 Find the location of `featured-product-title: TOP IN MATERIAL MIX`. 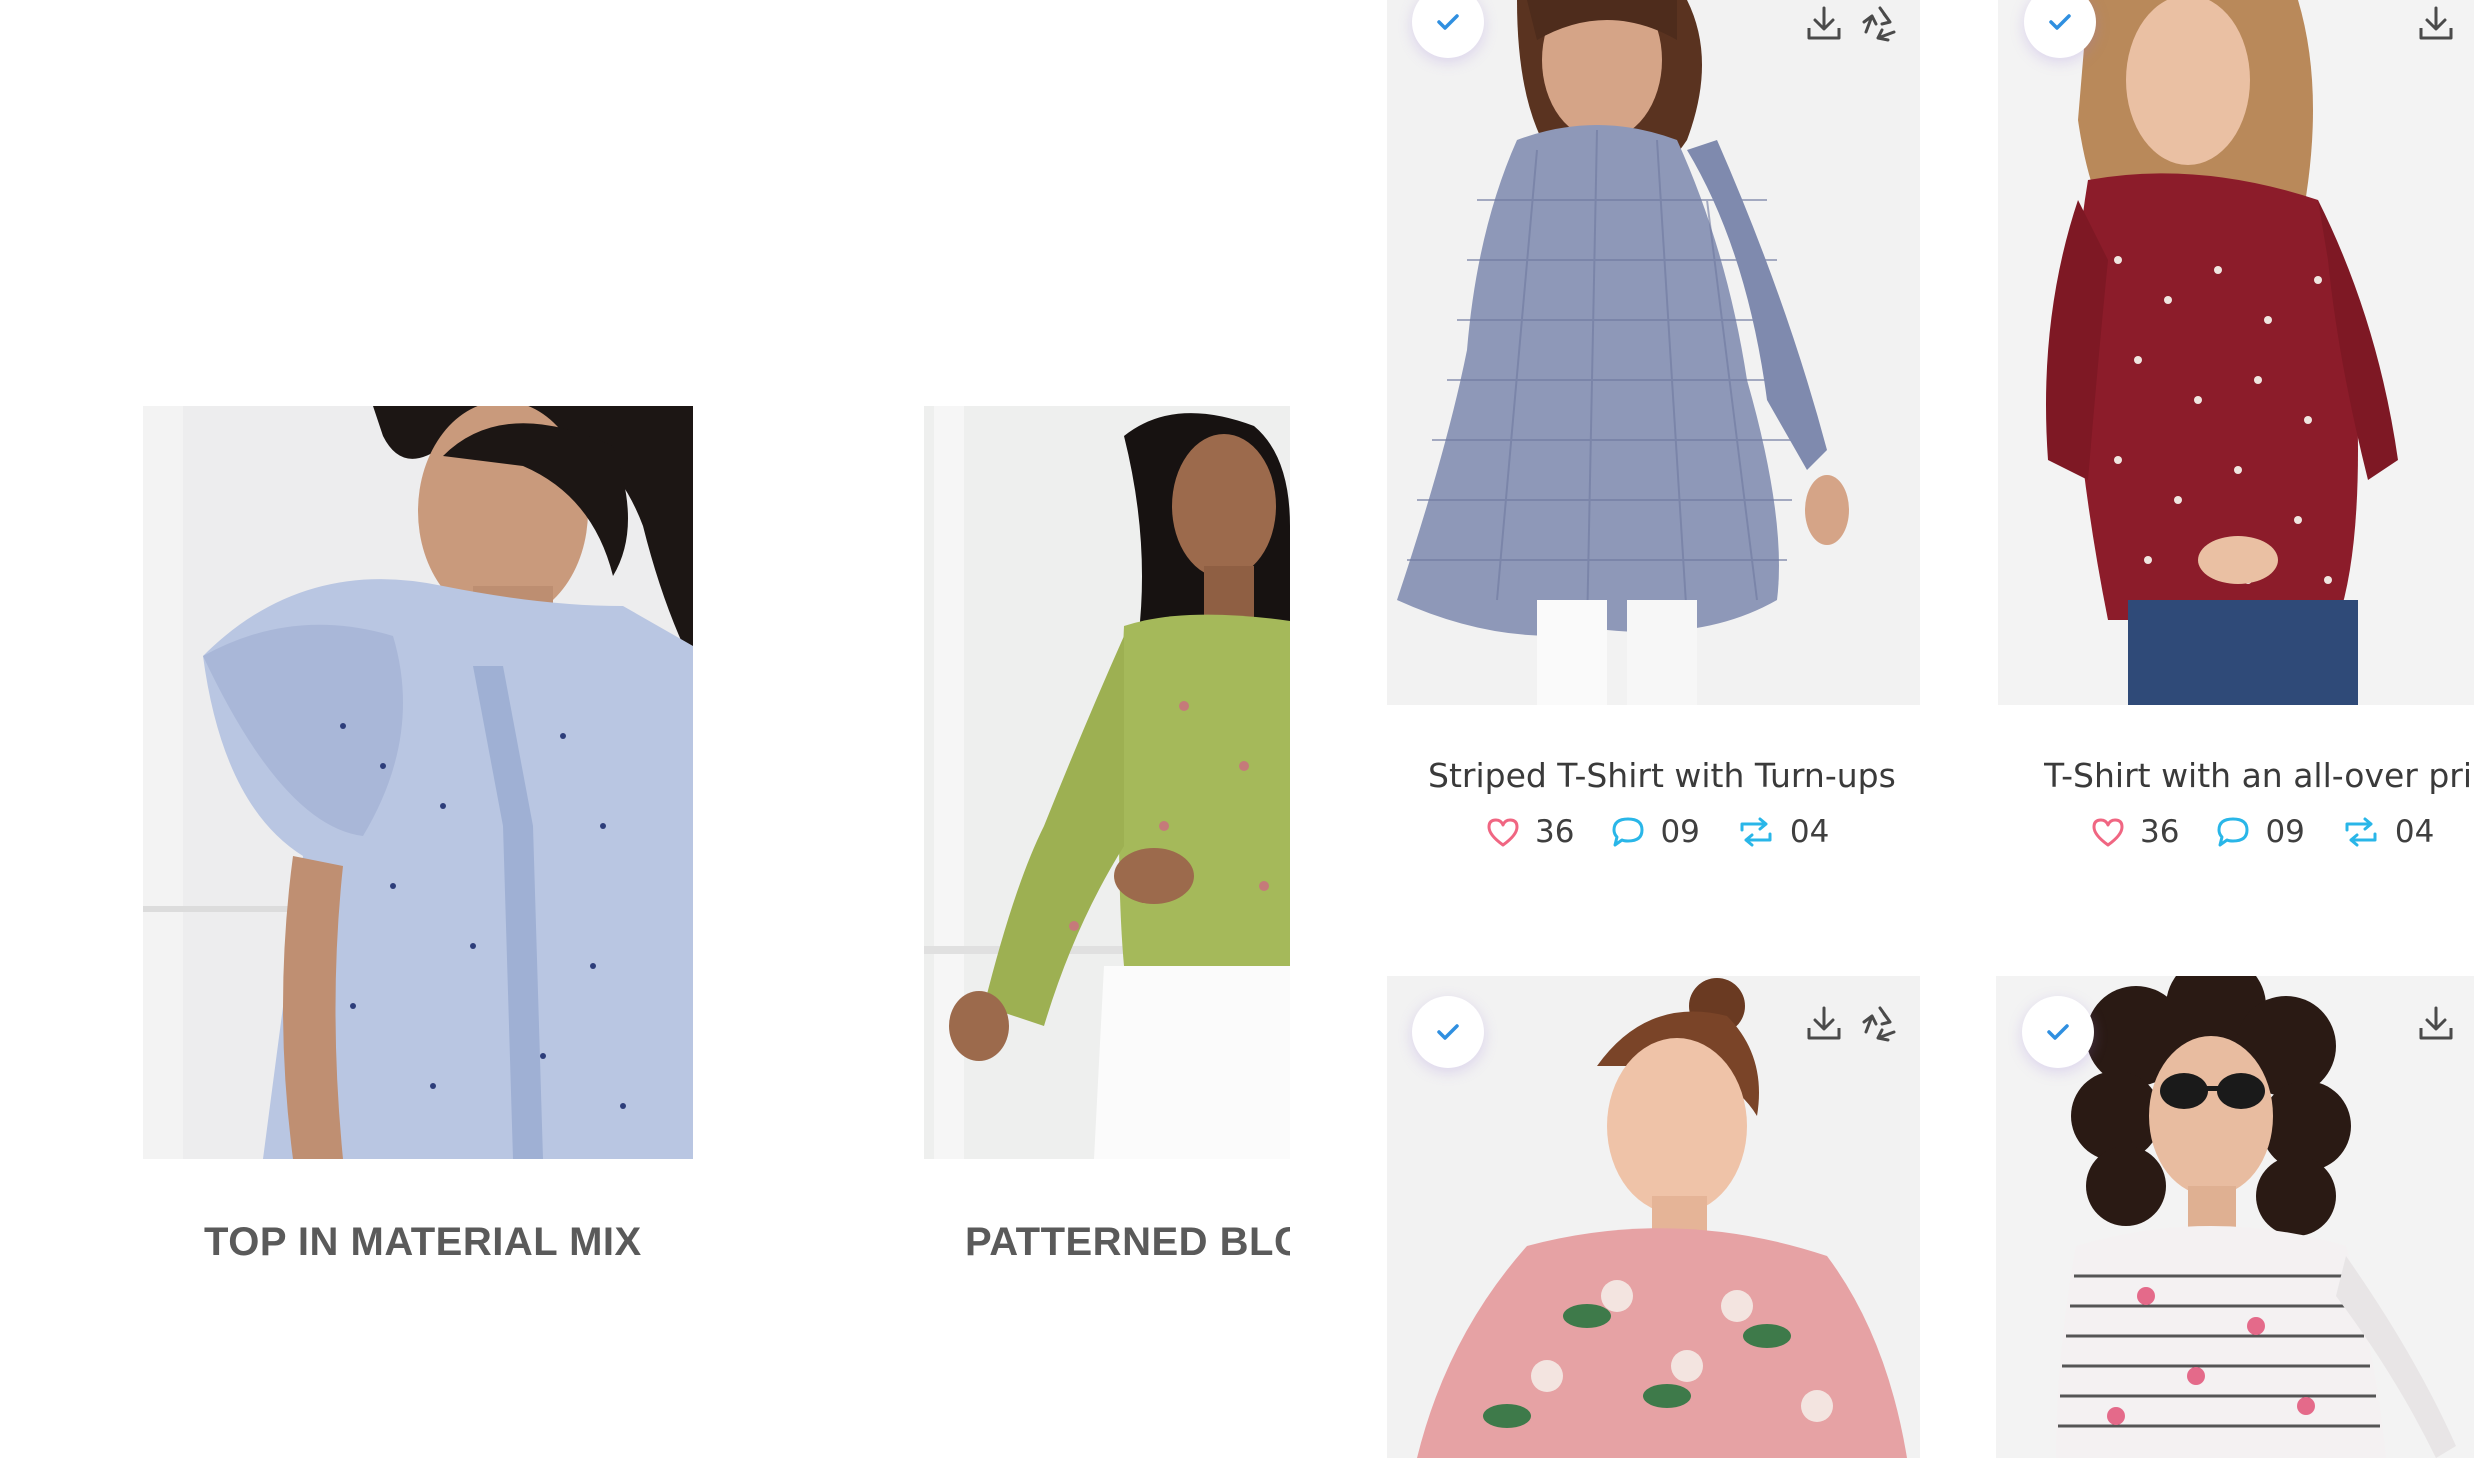

featured-product-title: TOP IN MATERIAL MIX is located at coordinates (434, 1242).